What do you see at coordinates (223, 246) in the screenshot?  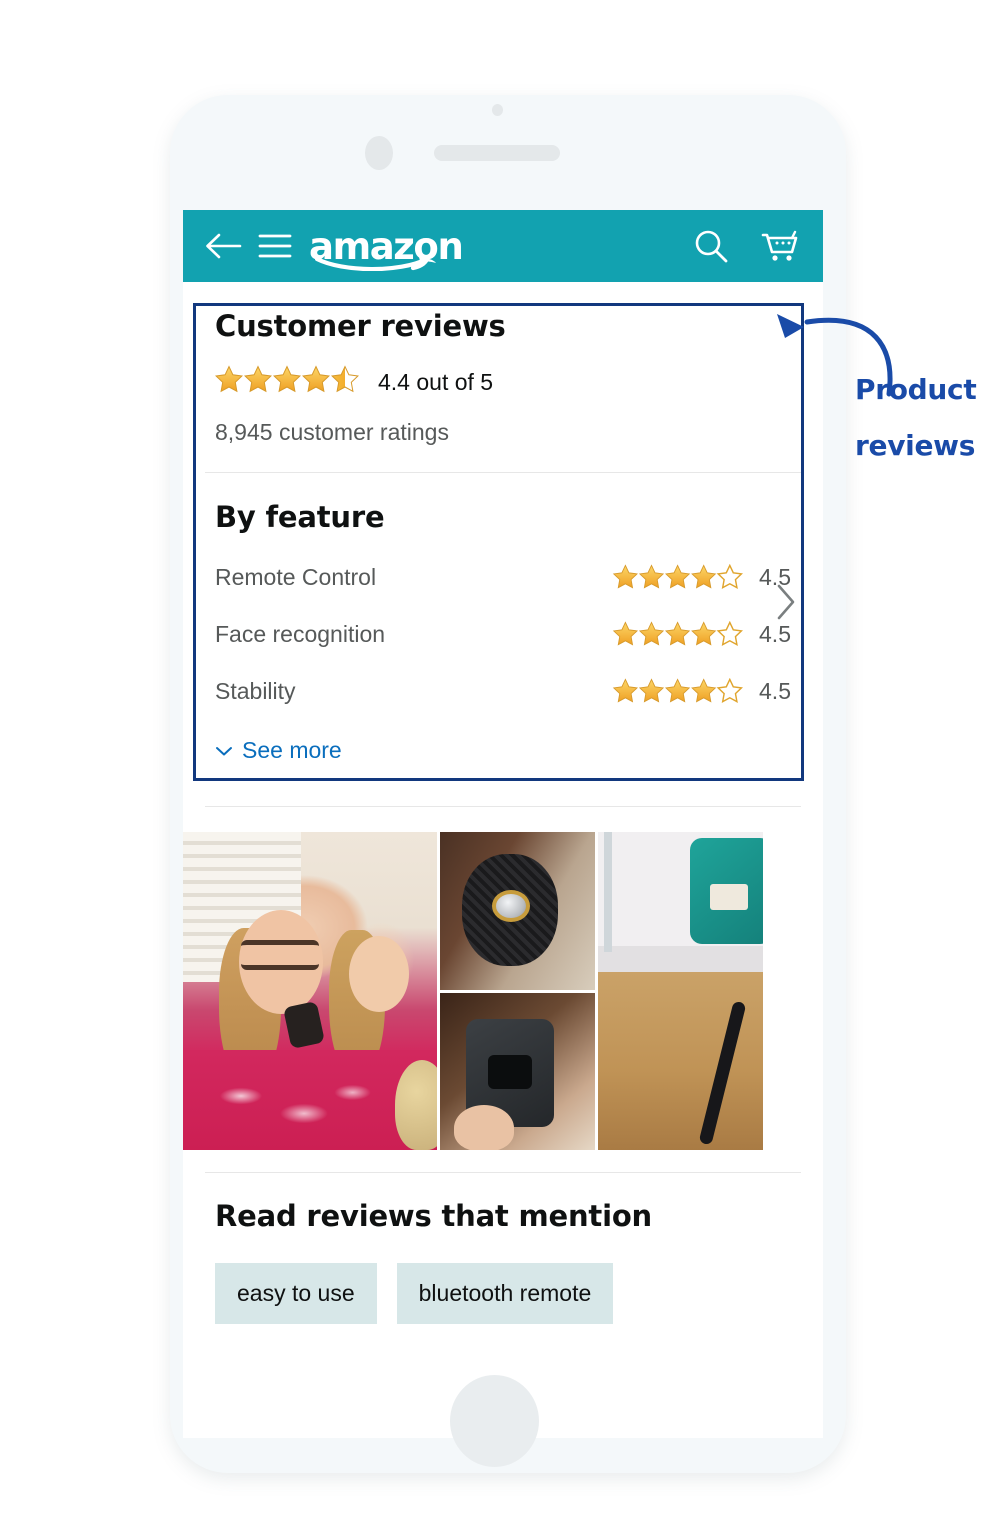 I see `back-arrow-icon` at bounding box center [223, 246].